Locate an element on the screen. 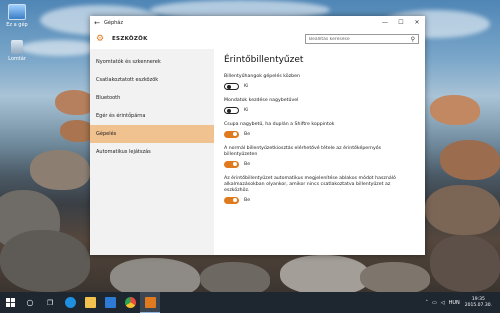  back-arrow-icon: ← is located at coordinates (97, 23).